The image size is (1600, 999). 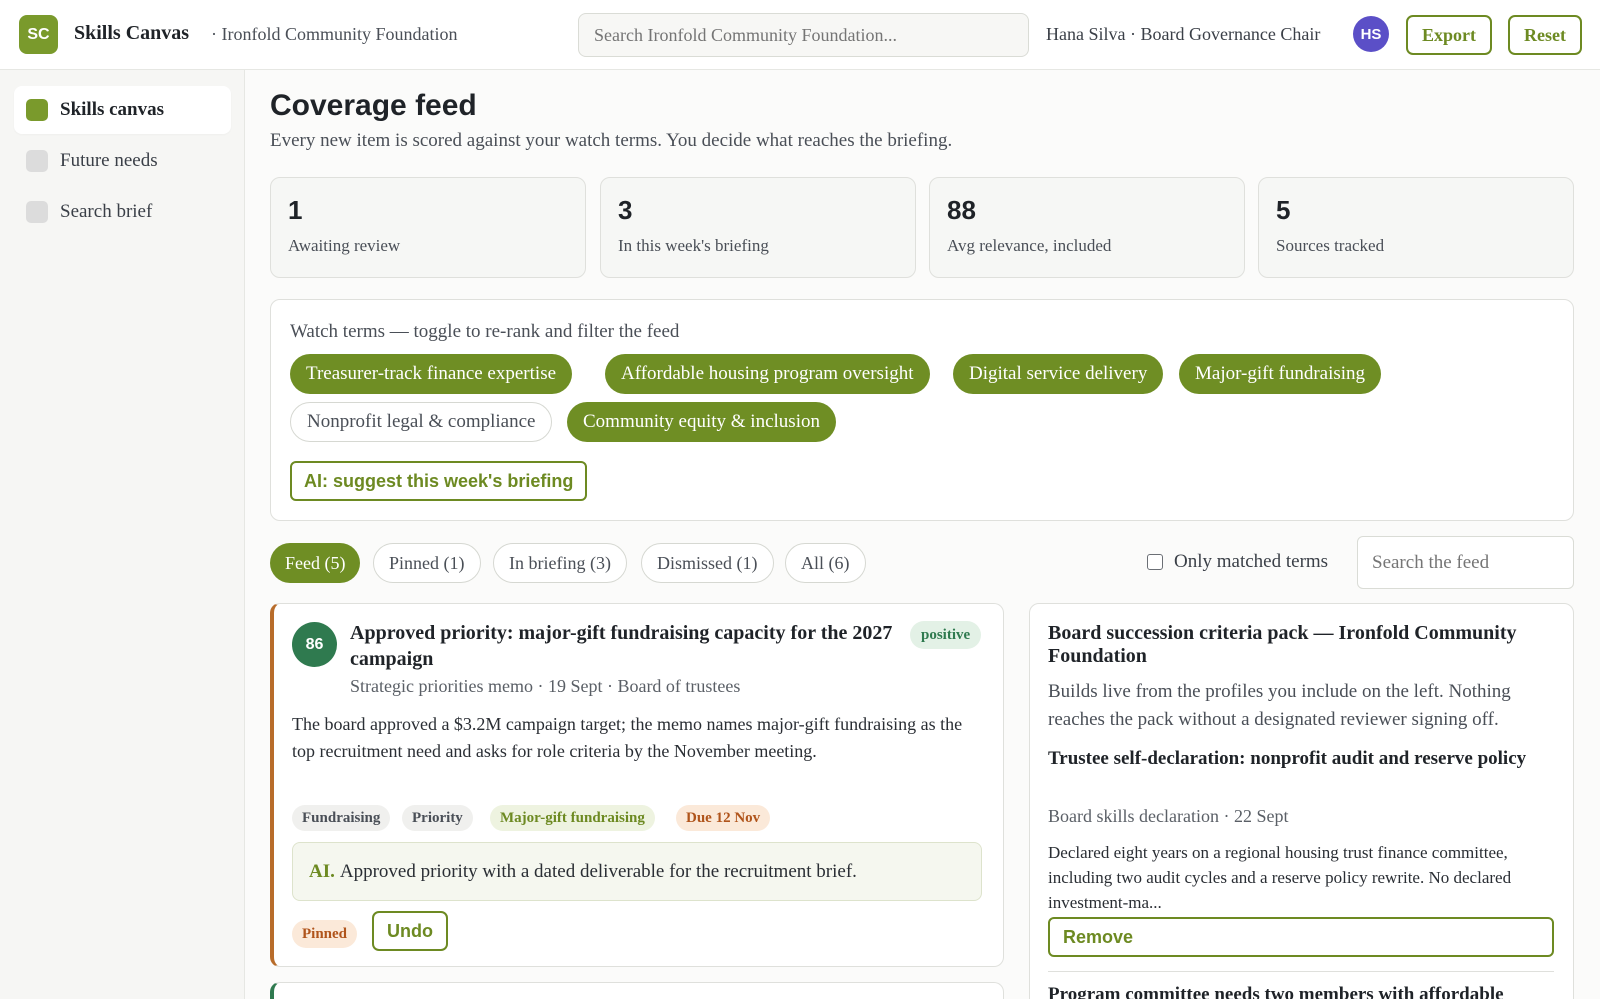 What do you see at coordinates (106, 211) in the screenshot?
I see `sidebar-item-label: Search brief` at bounding box center [106, 211].